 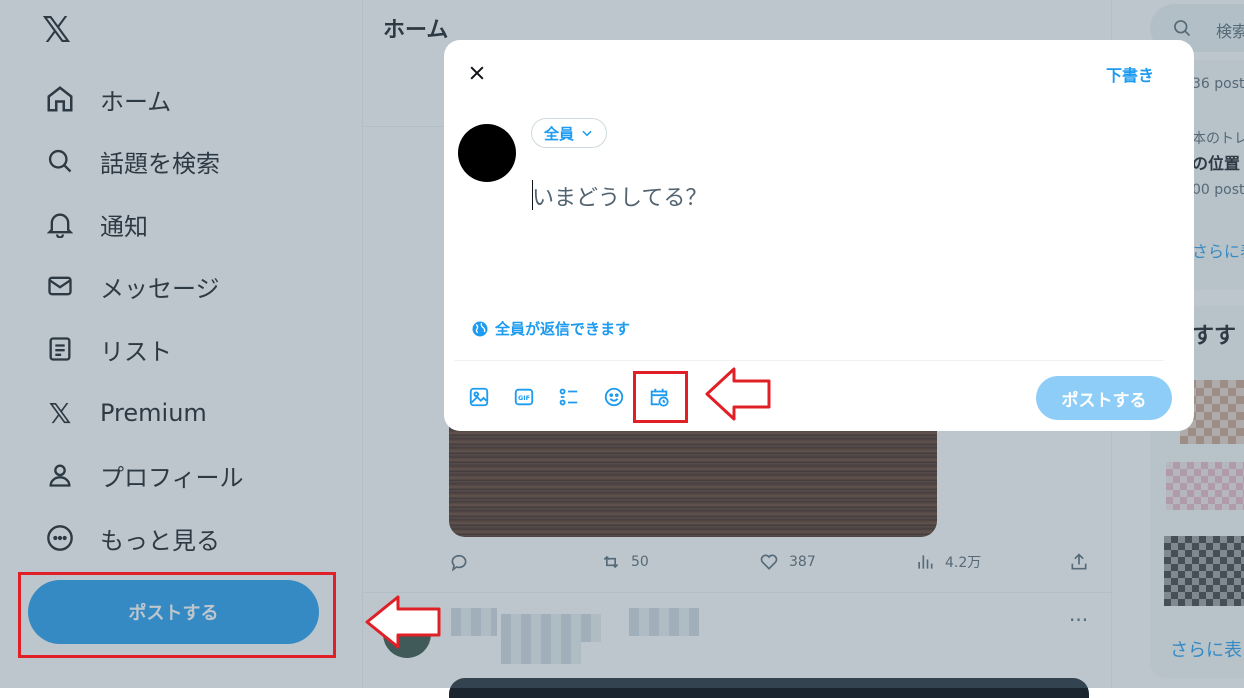 I want to click on audience-selector: 全員, so click(x=569, y=133).